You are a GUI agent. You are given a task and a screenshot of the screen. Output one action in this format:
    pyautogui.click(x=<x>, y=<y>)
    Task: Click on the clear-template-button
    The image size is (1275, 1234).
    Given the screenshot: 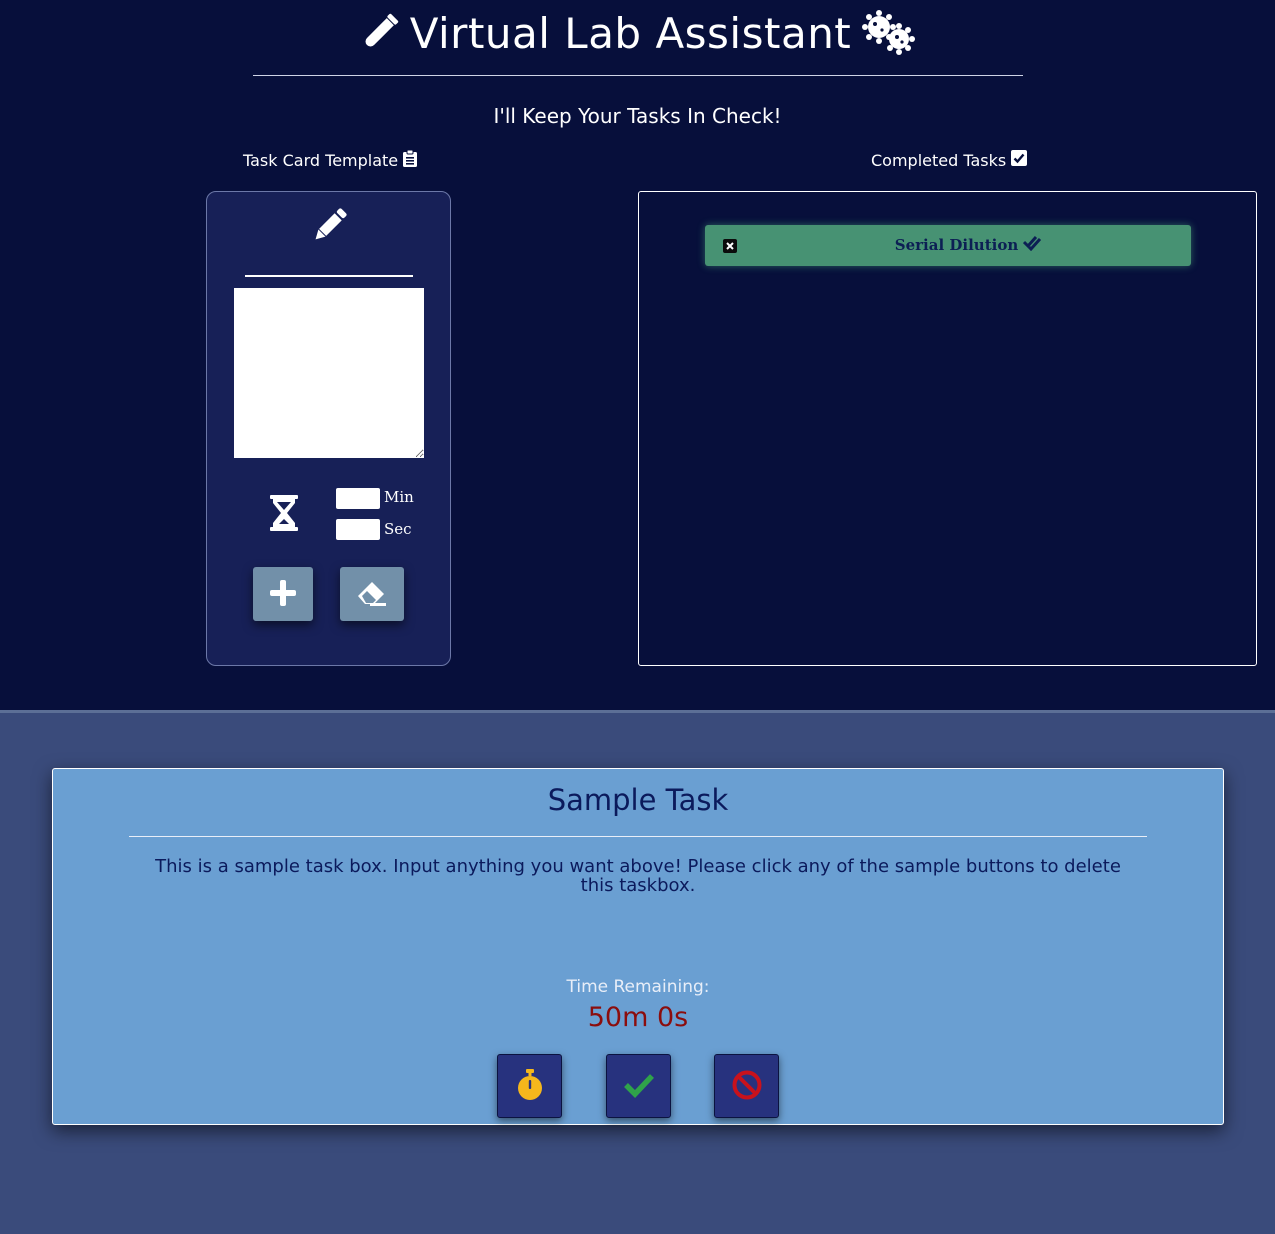 What is the action you would take?
    pyautogui.click(x=372, y=594)
    